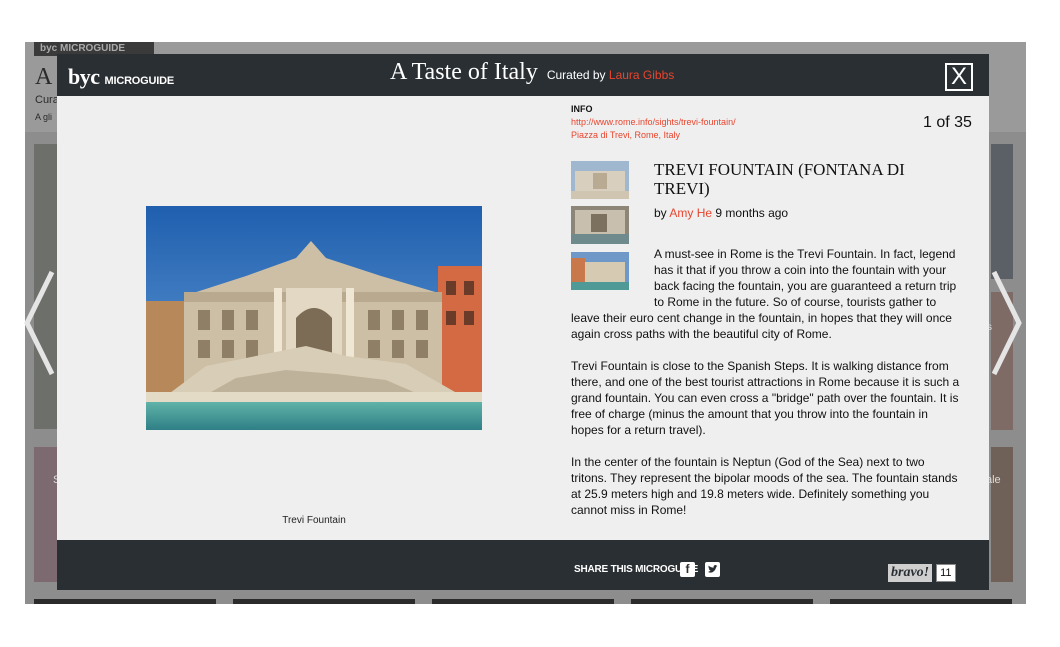 Image resolution: width=1060 pixels, height=647 pixels. What do you see at coordinates (1007, 323) in the screenshot?
I see `next-arrow-icon` at bounding box center [1007, 323].